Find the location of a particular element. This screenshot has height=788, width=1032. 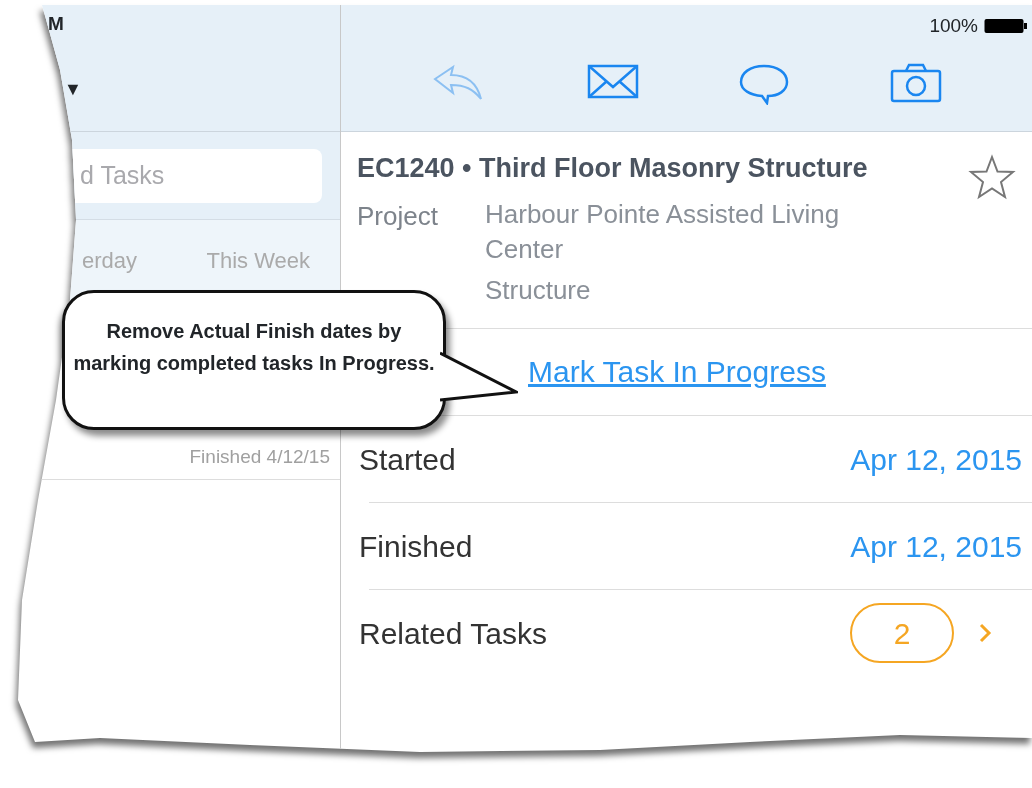

mark-in-progress-link: Mark Task In Progress is located at coordinates (677, 371).